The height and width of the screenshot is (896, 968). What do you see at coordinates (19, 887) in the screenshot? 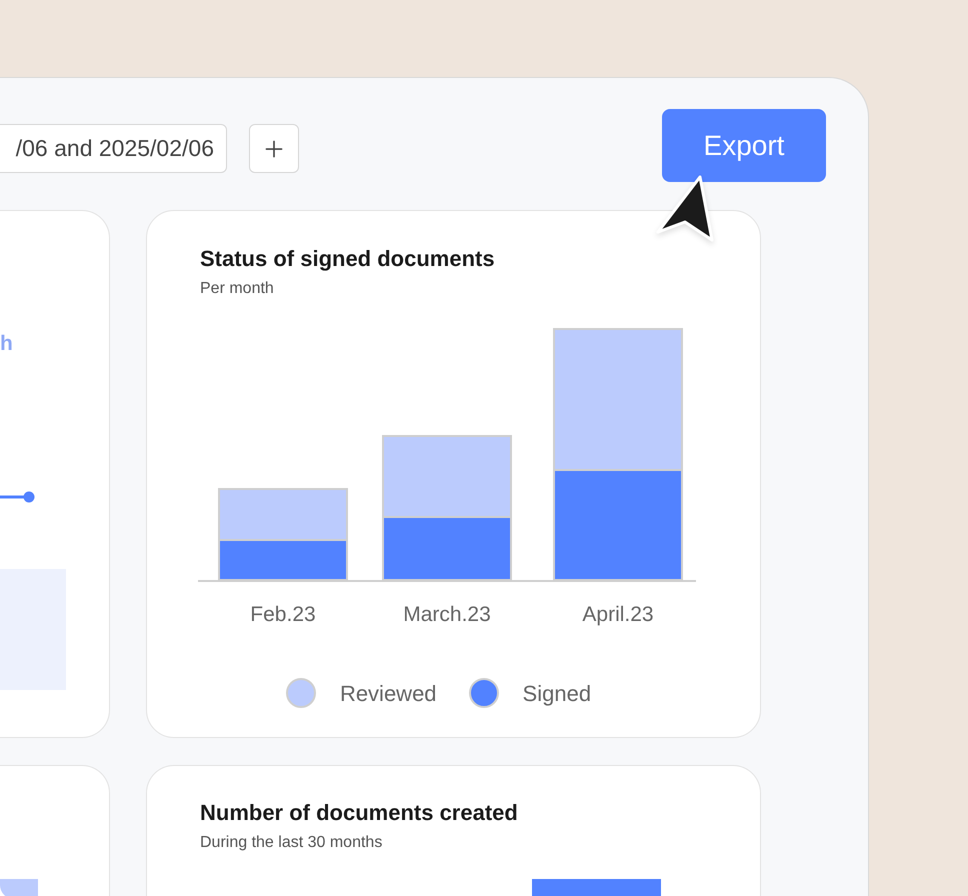
I see `bar-drawing` at bounding box center [19, 887].